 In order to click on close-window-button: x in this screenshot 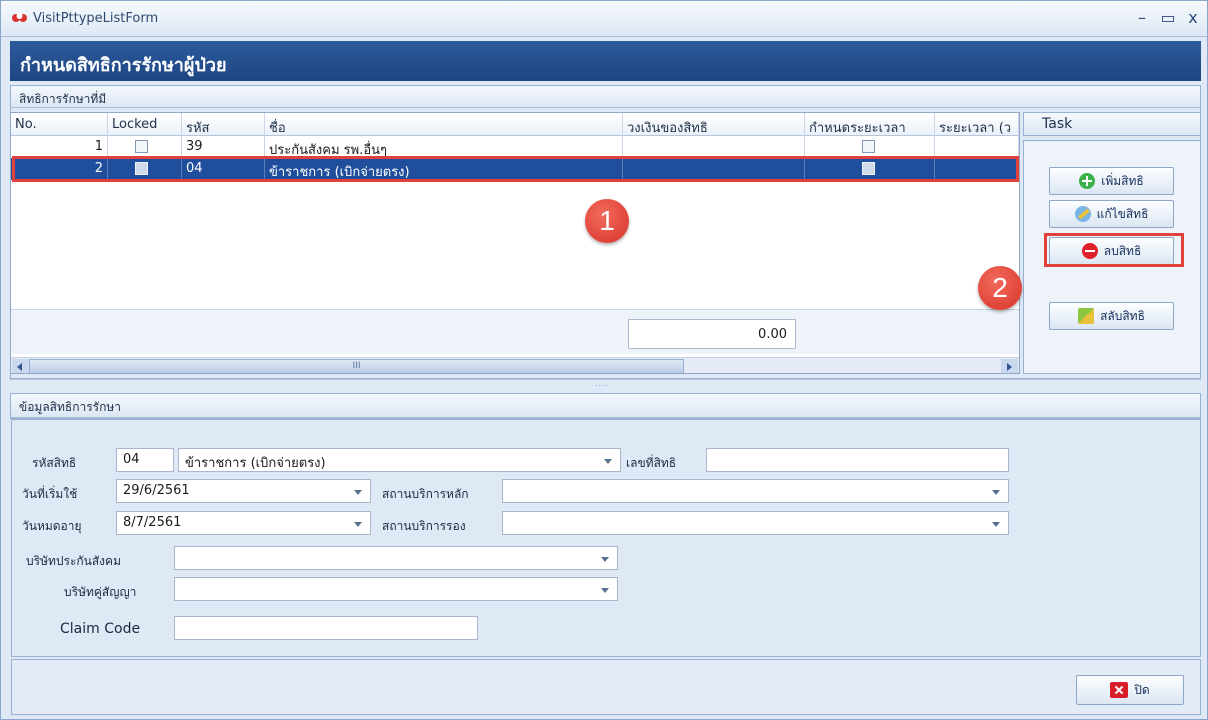, I will do `click(1193, 18)`.